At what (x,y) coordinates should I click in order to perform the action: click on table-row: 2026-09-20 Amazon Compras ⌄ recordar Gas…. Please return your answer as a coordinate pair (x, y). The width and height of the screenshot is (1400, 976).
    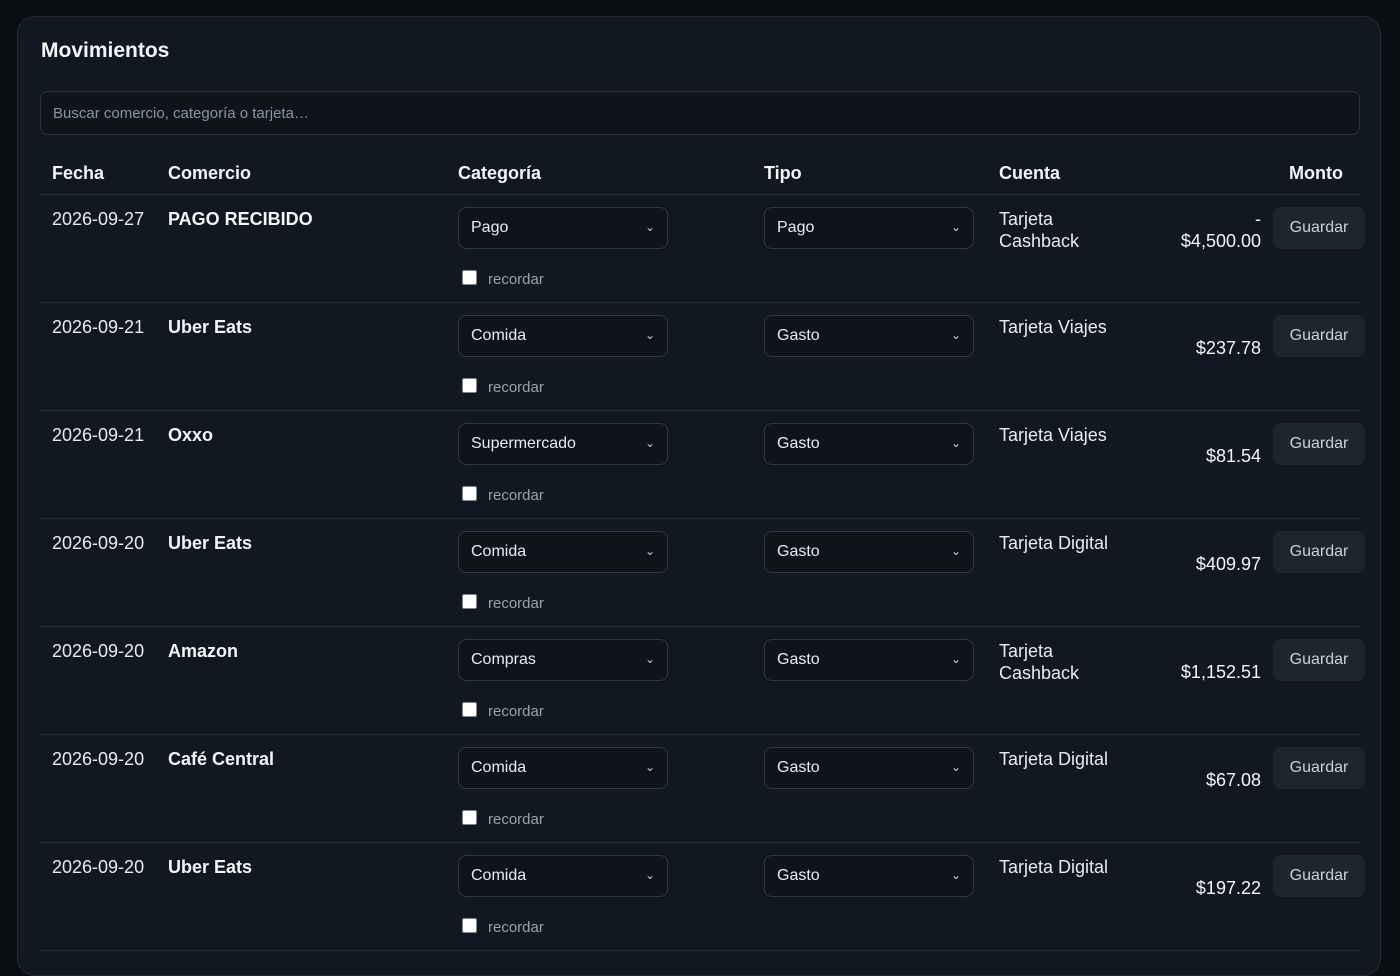
    Looking at the image, I should click on (702, 681).